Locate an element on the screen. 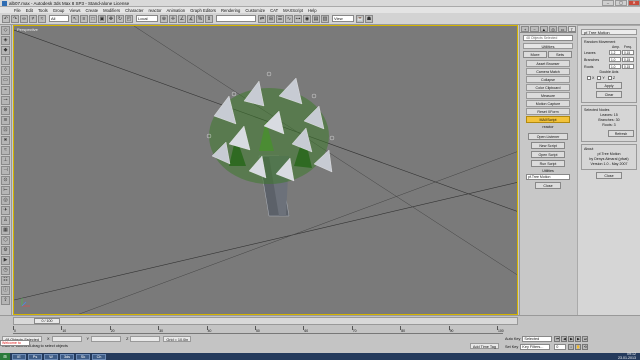 This screenshot has width=640, height=360. maximize-button: ▢ is located at coordinates (621, 3).